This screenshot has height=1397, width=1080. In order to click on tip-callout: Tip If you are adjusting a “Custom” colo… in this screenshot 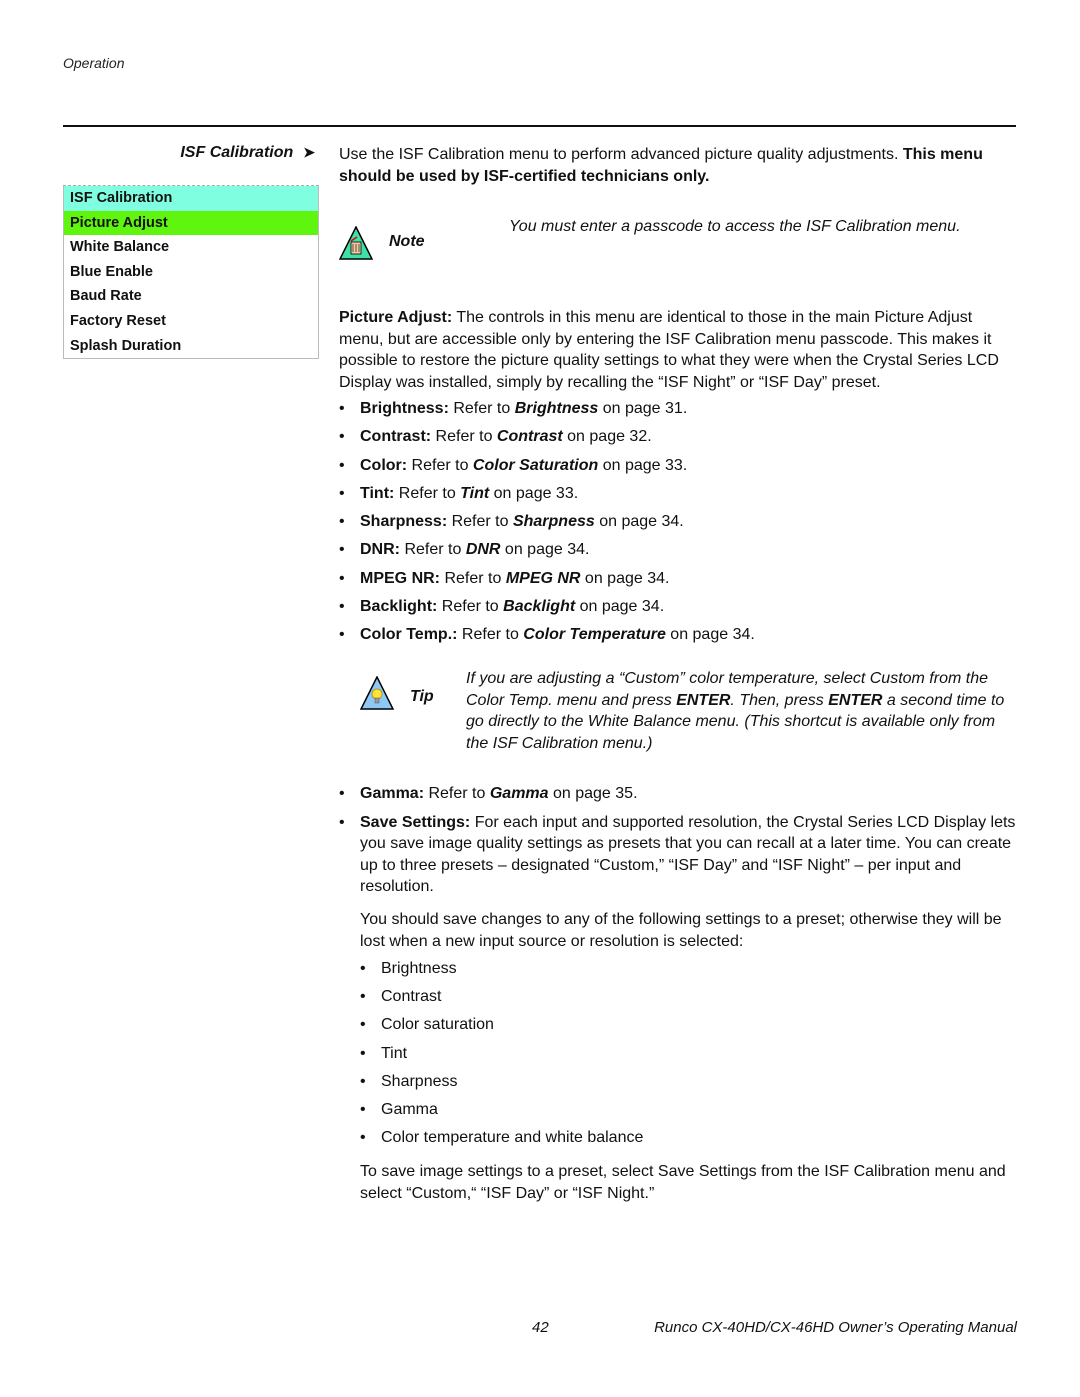, I will do `click(690, 713)`.